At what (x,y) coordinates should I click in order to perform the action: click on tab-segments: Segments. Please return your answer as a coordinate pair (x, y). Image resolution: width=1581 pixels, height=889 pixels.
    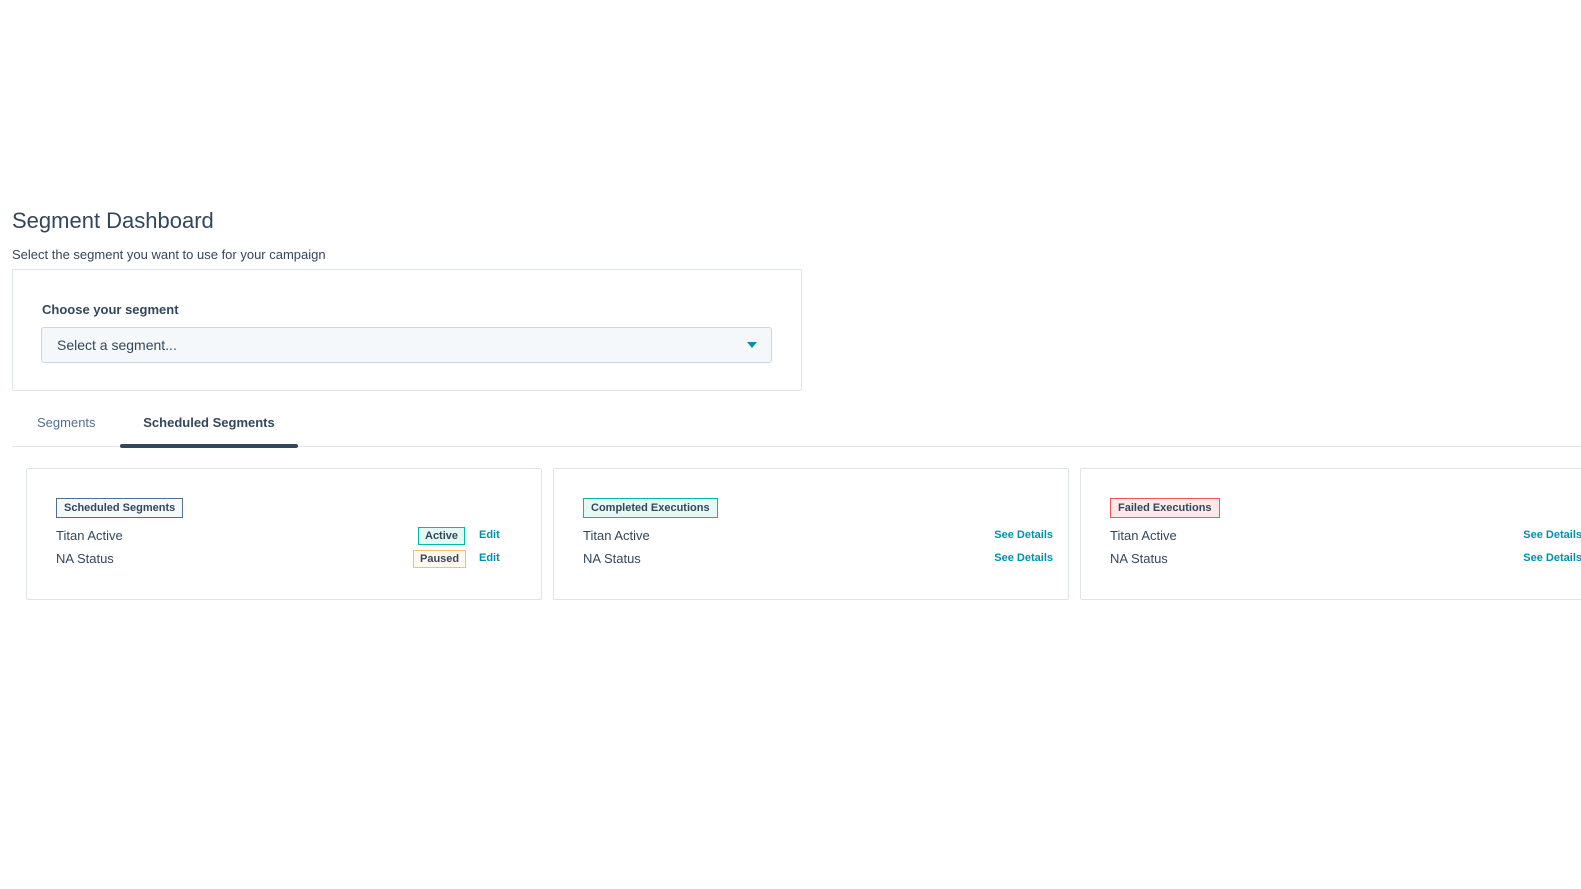
    Looking at the image, I should click on (66, 422).